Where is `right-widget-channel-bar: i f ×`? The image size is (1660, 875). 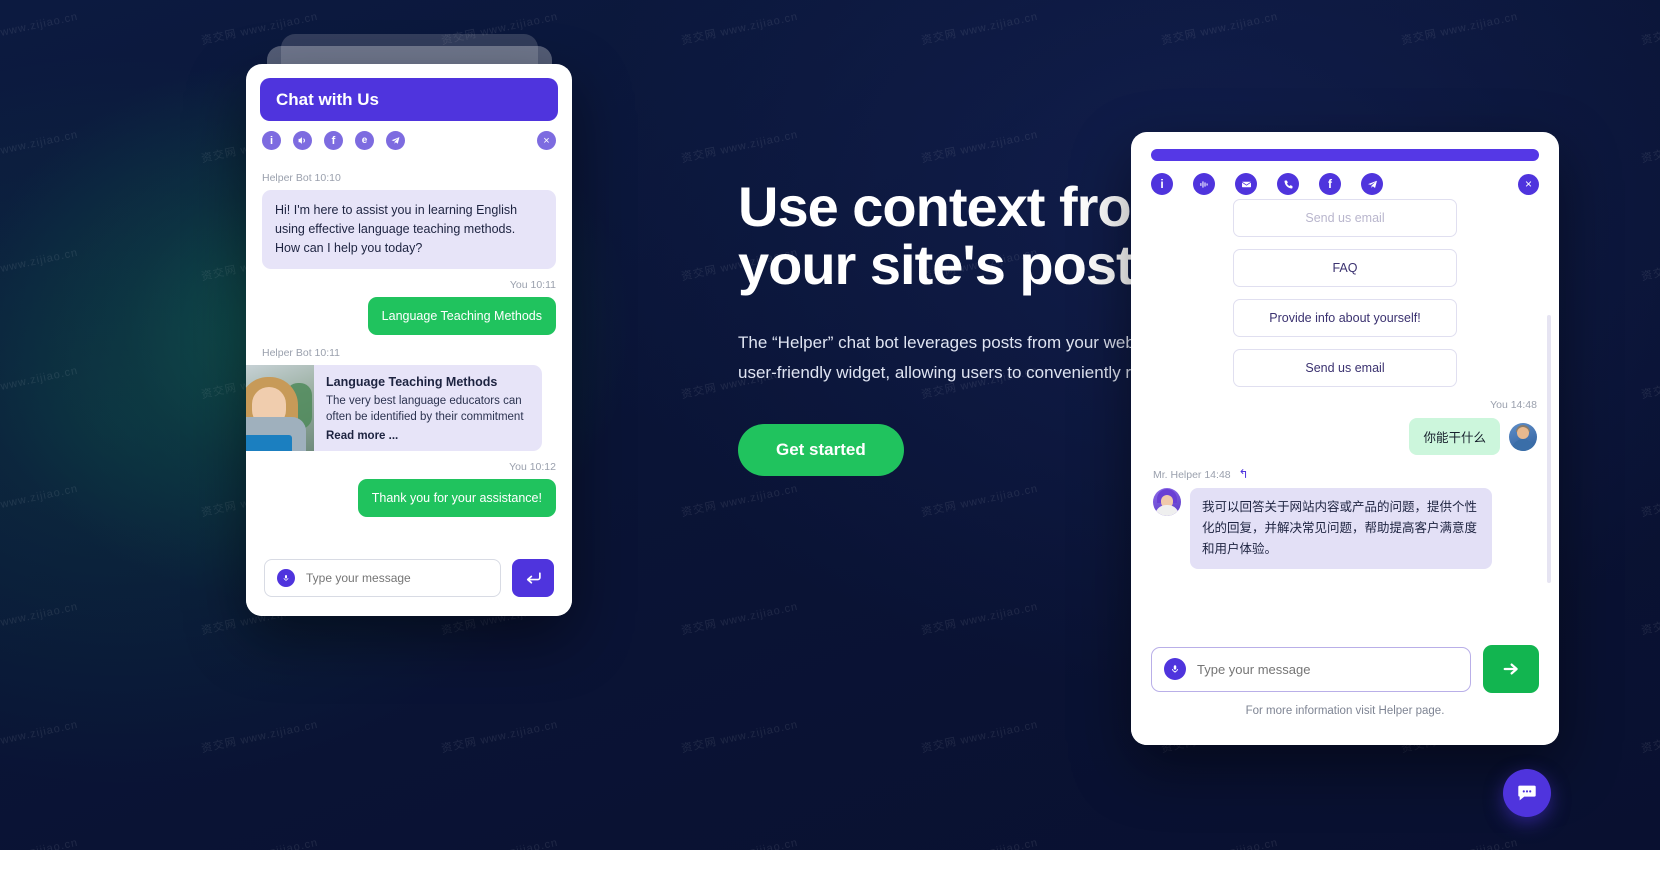 right-widget-channel-bar: i f × is located at coordinates (1345, 180).